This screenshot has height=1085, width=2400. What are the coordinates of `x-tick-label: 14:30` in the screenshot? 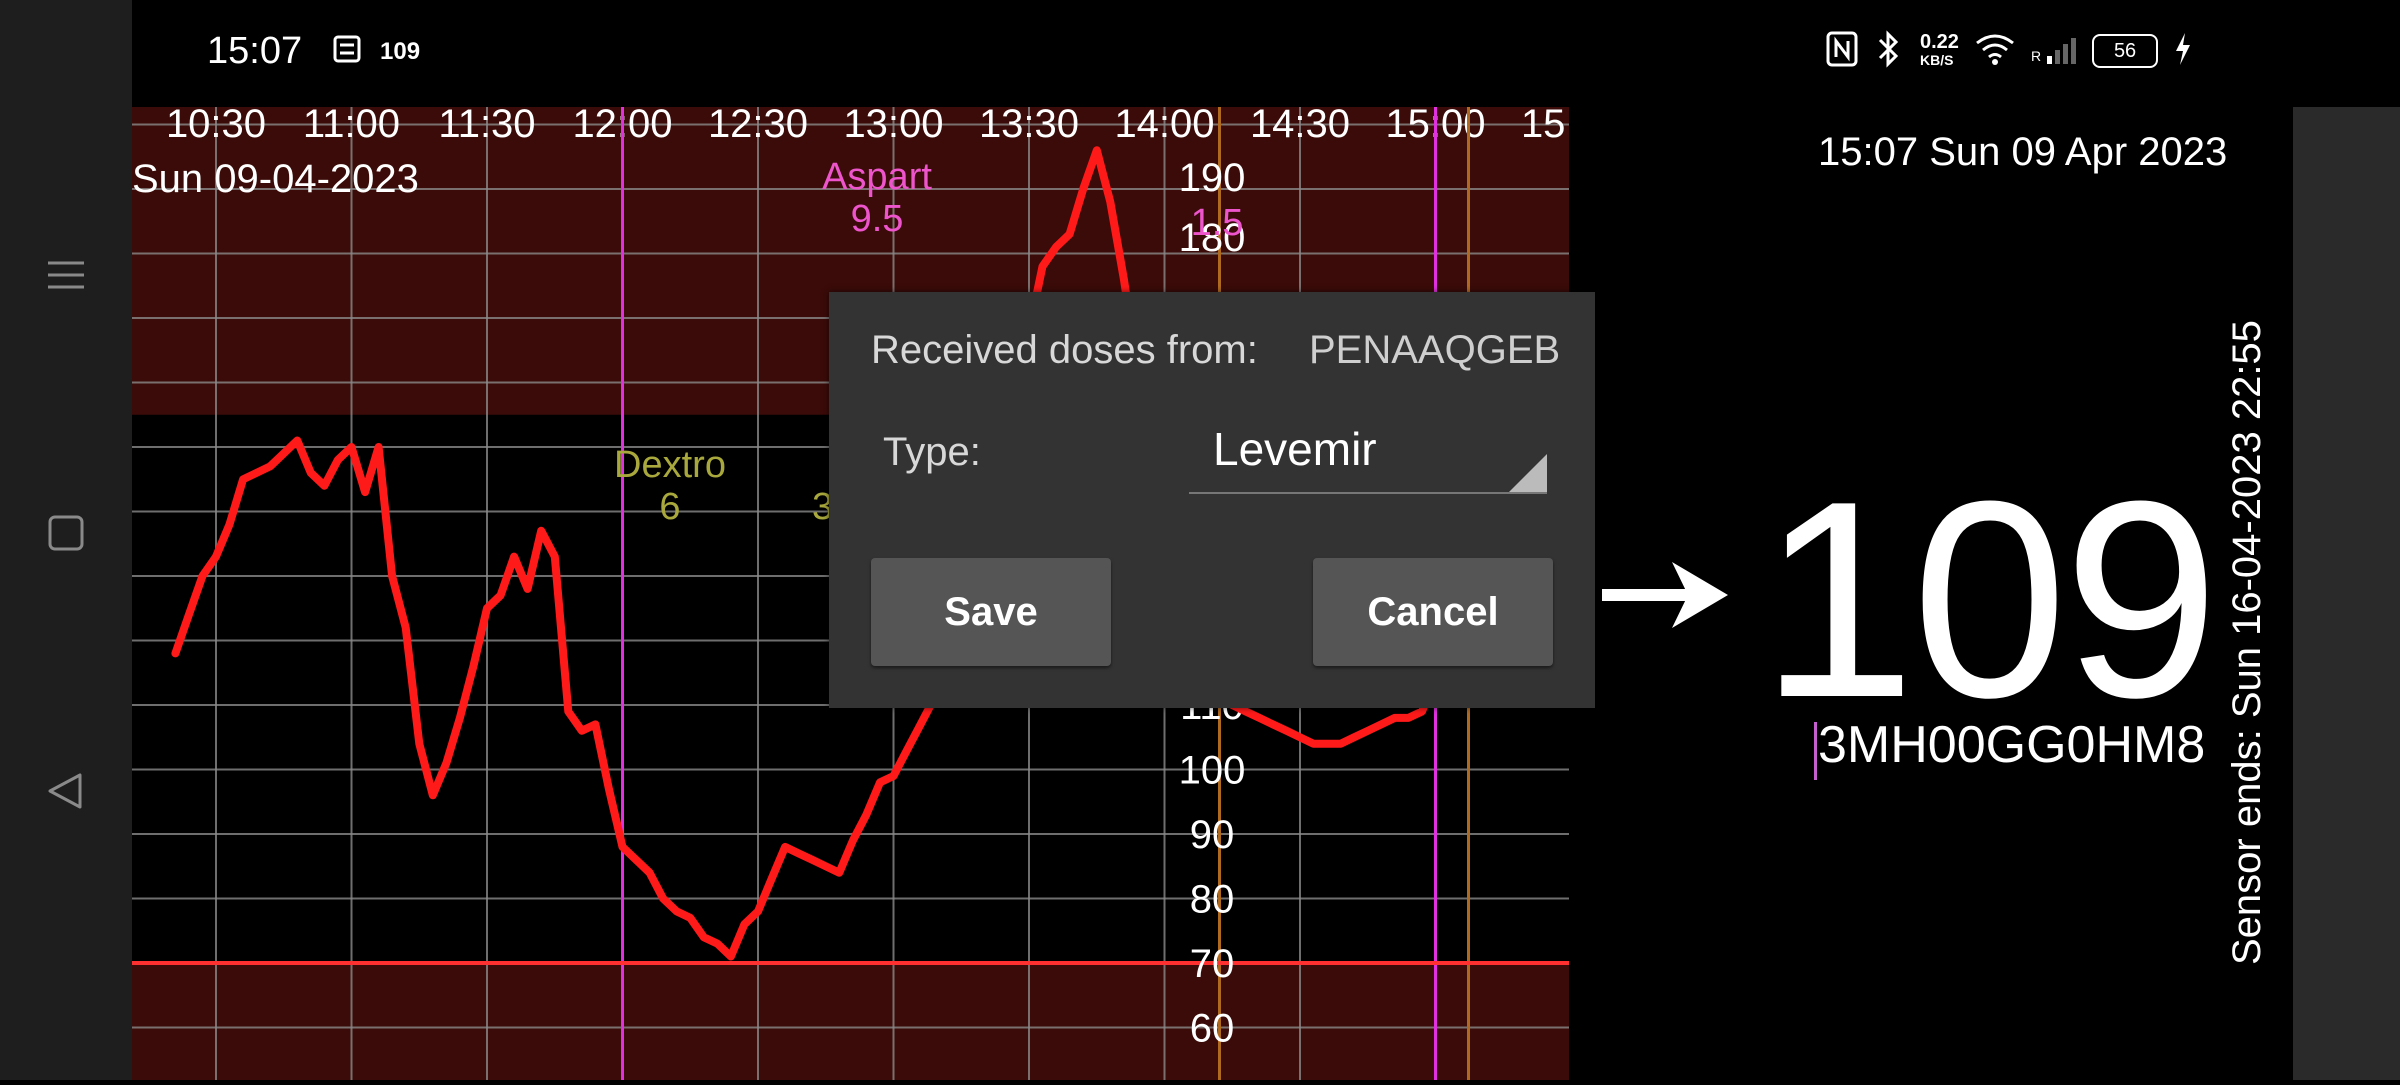 It's located at (1300, 126).